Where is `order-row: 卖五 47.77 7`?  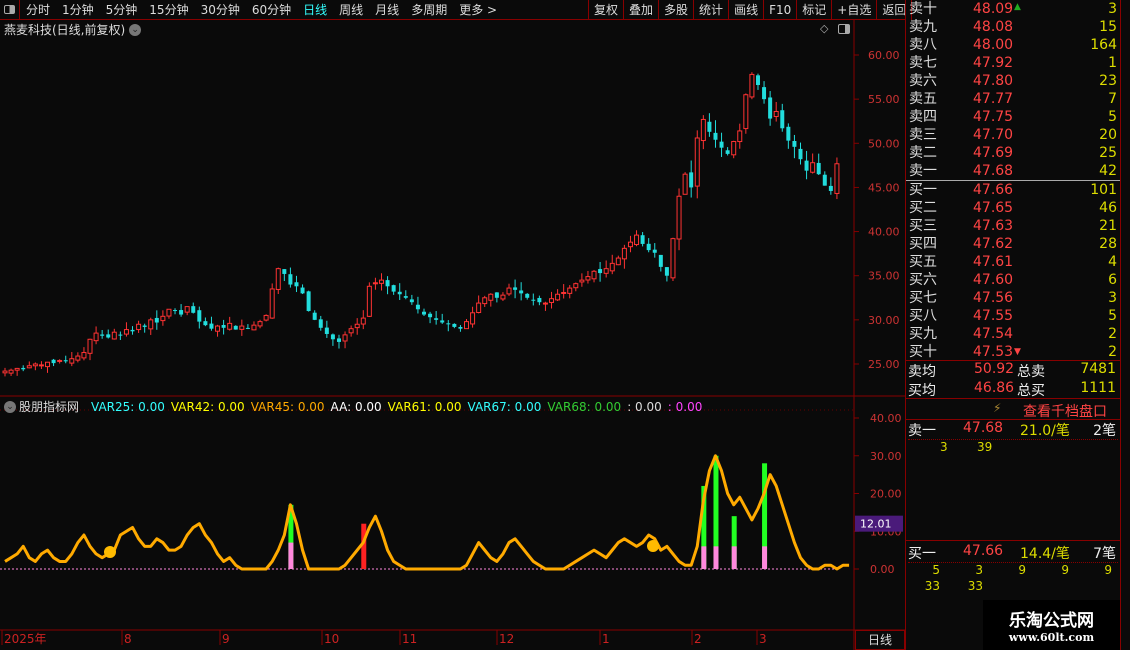 order-row: 卖五 47.77 7 is located at coordinates (1013, 99).